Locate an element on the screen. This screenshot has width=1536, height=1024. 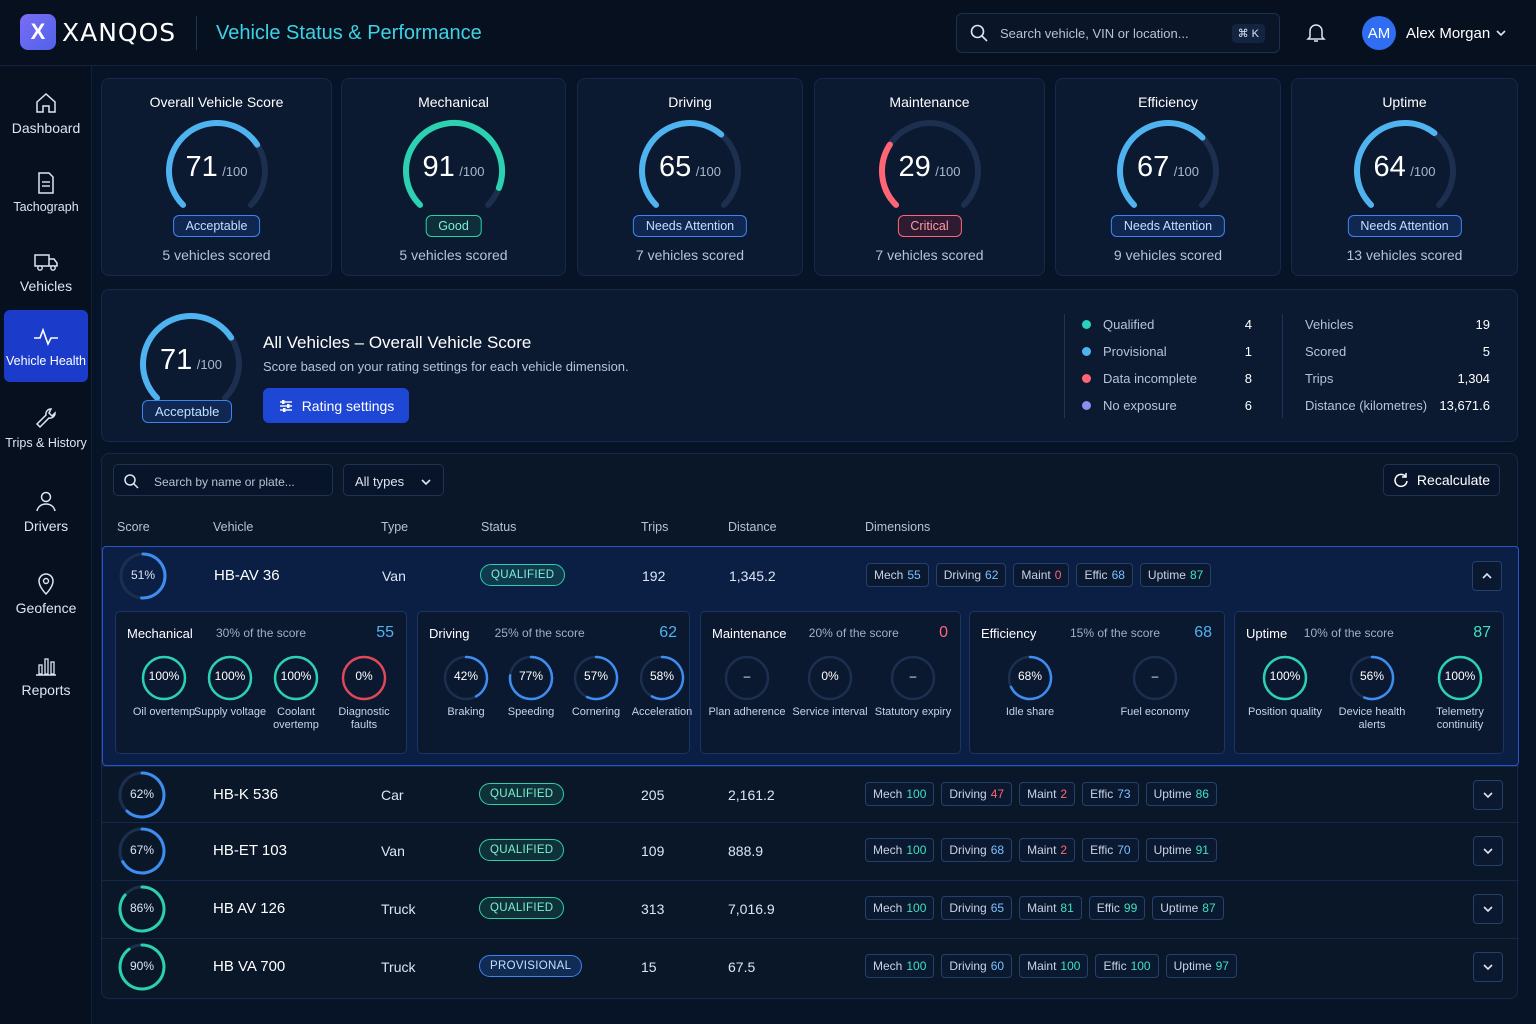
dimension-chips: Mech 100 Driving 68 Maint 2 Effic 70 Uptime 91 is located at coordinates (1041, 850).